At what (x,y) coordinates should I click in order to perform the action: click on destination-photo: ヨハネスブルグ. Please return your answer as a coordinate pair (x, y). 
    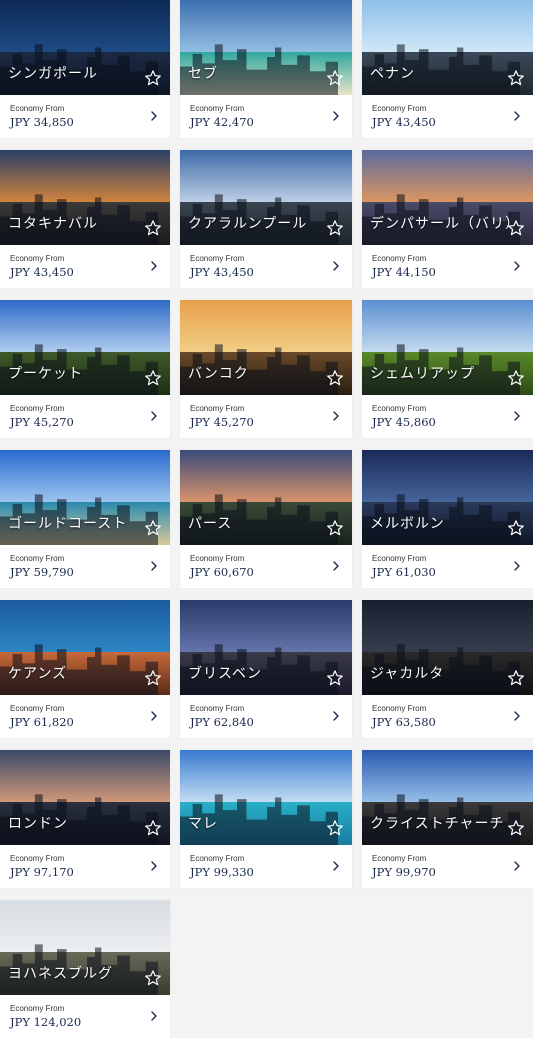
    Looking at the image, I should click on (85, 947).